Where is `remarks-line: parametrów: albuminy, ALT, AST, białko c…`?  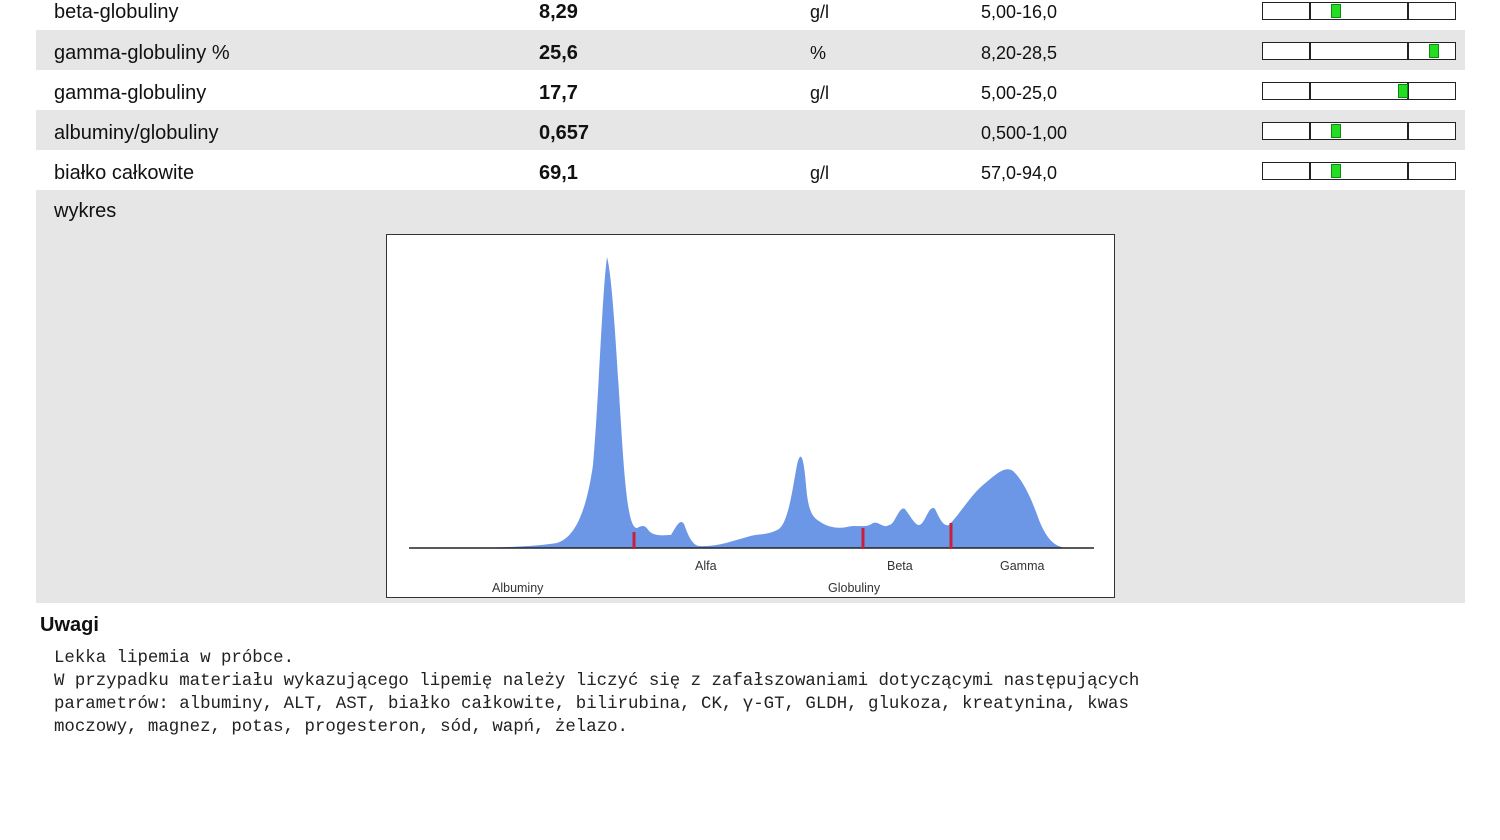
remarks-line: parametrów: albuminy, ALT, AST, białko c… is located at coordinates (591, 704).